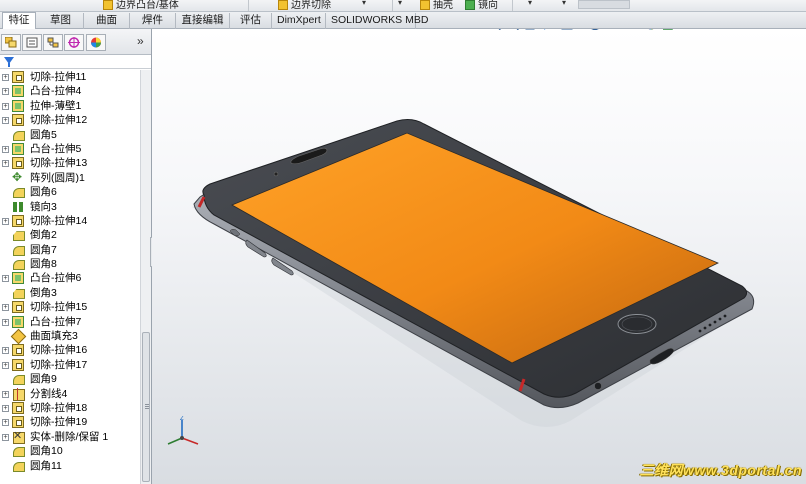  I want to click on feature-filter-bar, so click(75, 62).